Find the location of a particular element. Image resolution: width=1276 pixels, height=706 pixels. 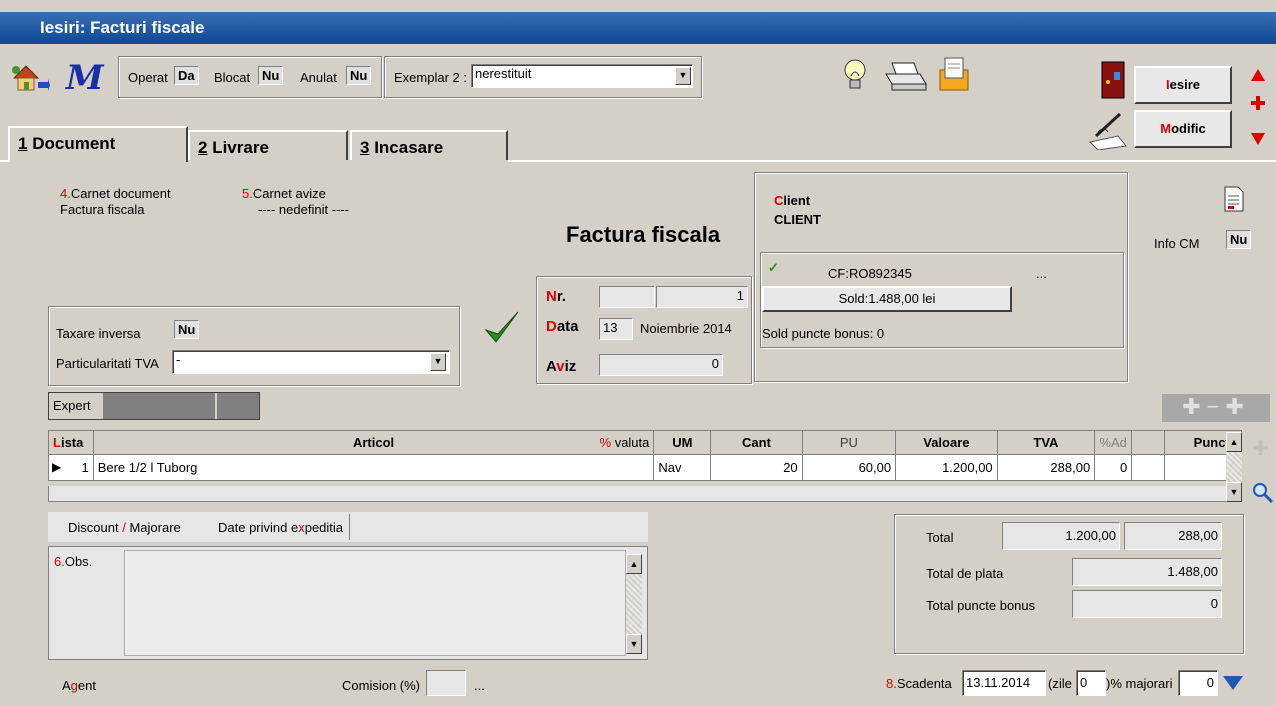

cell-cant: 20 is located at coordinates (756, 467).